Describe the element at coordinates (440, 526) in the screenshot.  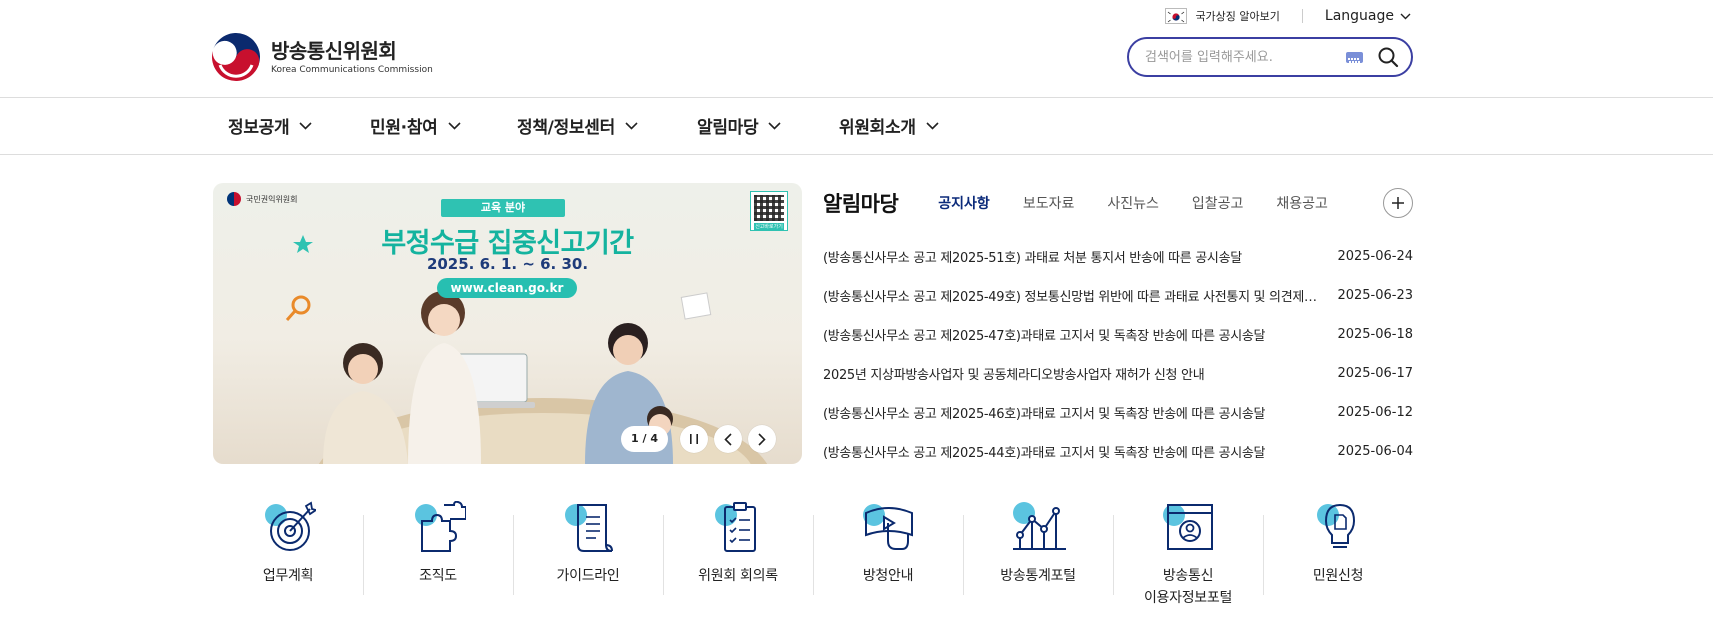
I see `puzzle-icon` at that location.